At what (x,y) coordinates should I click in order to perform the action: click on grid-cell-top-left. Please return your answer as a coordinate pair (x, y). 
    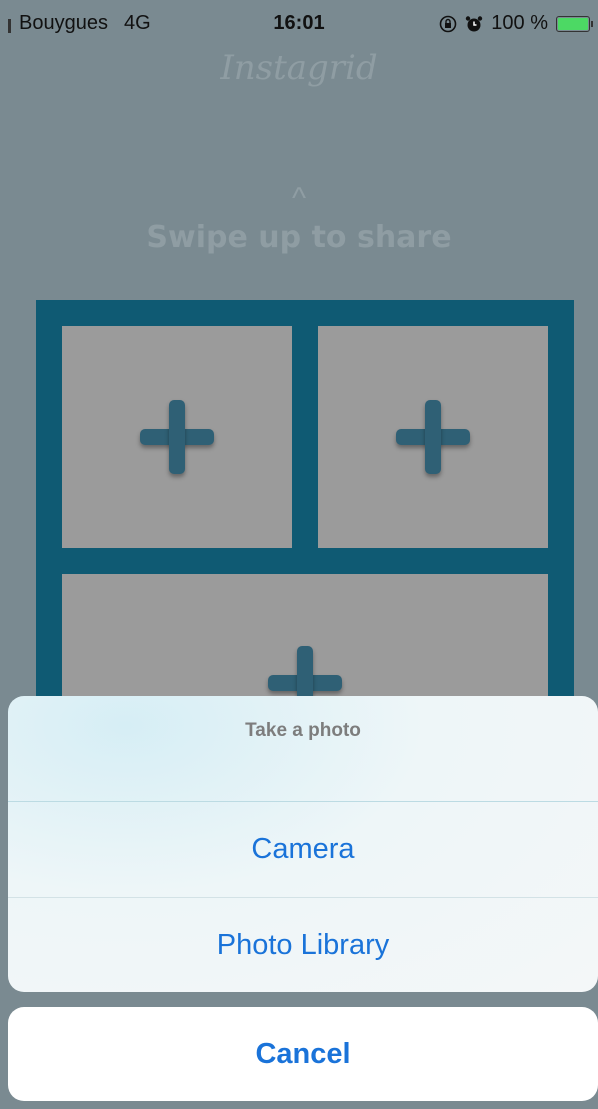
    Looking at the image, I should click on (177, 437).